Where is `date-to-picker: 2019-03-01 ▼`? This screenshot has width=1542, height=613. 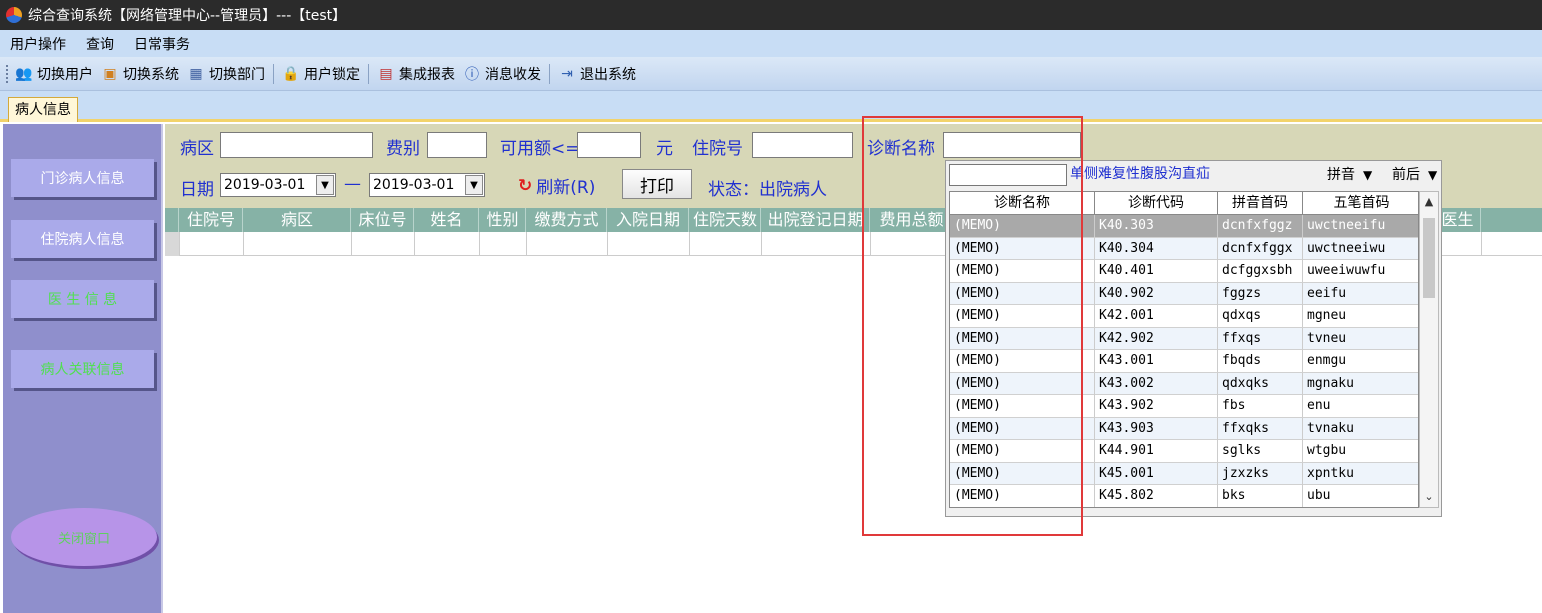 date-to-picker: 2019-03-01 ▼ is located at coordinates (427, 185).